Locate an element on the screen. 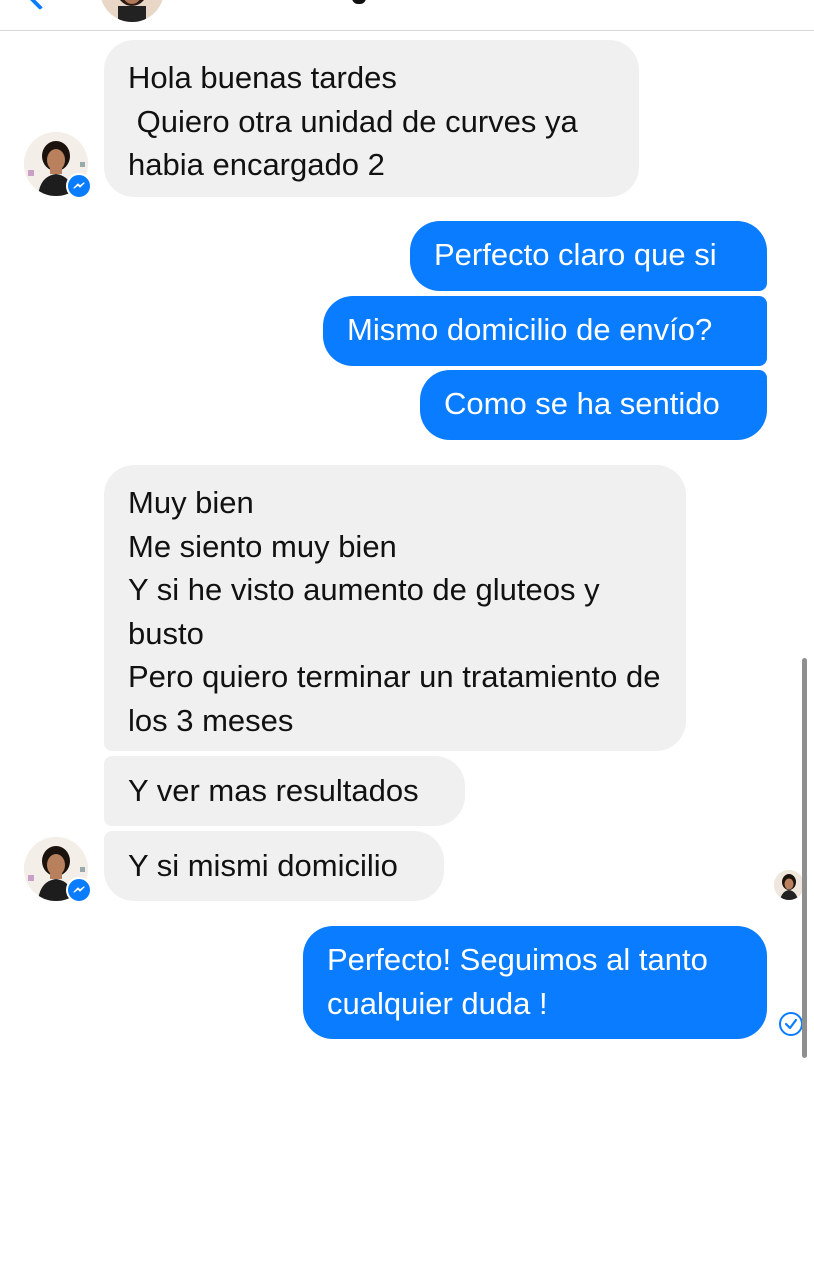 This screenshot has height=1280, width=814. incoming-message-bubble: Y ver mas resultados is located at coordinates (284, 791).